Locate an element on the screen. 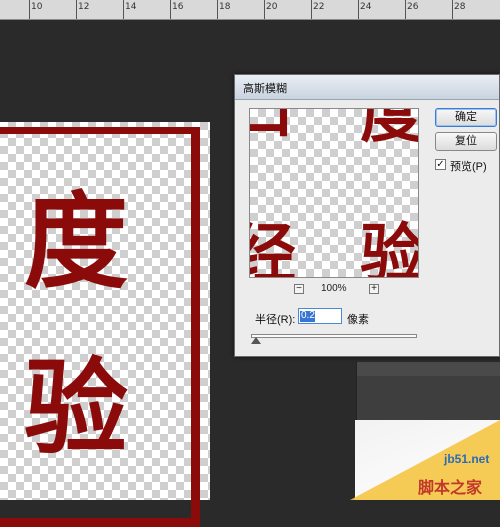 The height and width of the screenshot is (527, 500). ruler-tick-label: 26 is located at coordinates (413, 7).